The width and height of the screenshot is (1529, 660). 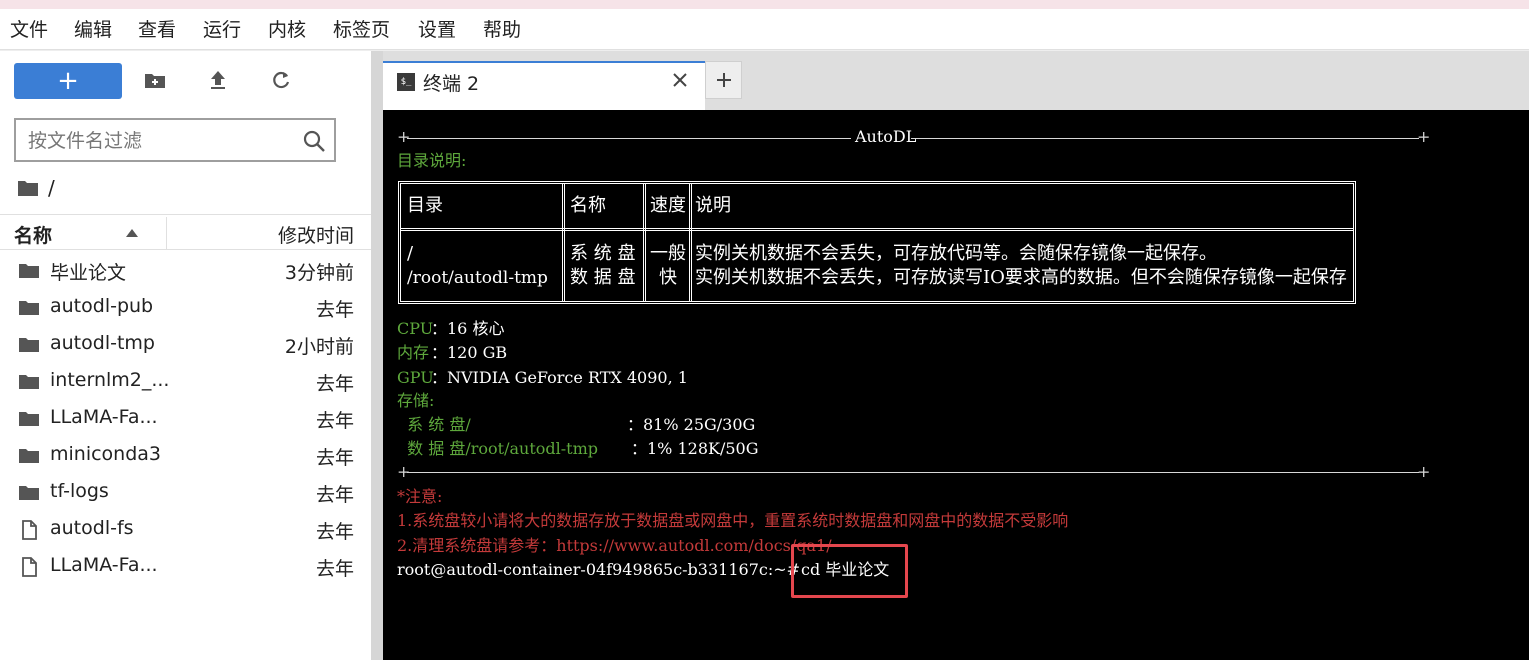 I want to click on menu-kernel: 内核, so click(x=287, y=30).